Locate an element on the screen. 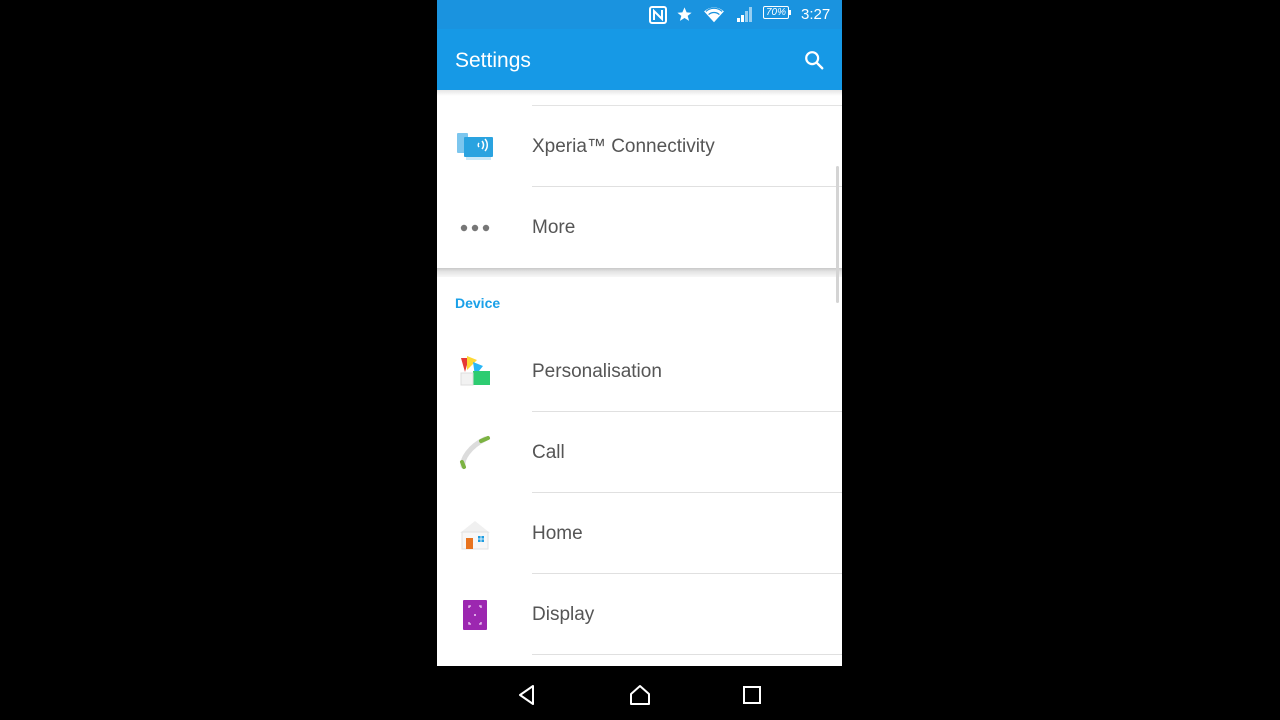  settings-item-label: Xperia™ Connectivity is located at coordinates (623, 146).